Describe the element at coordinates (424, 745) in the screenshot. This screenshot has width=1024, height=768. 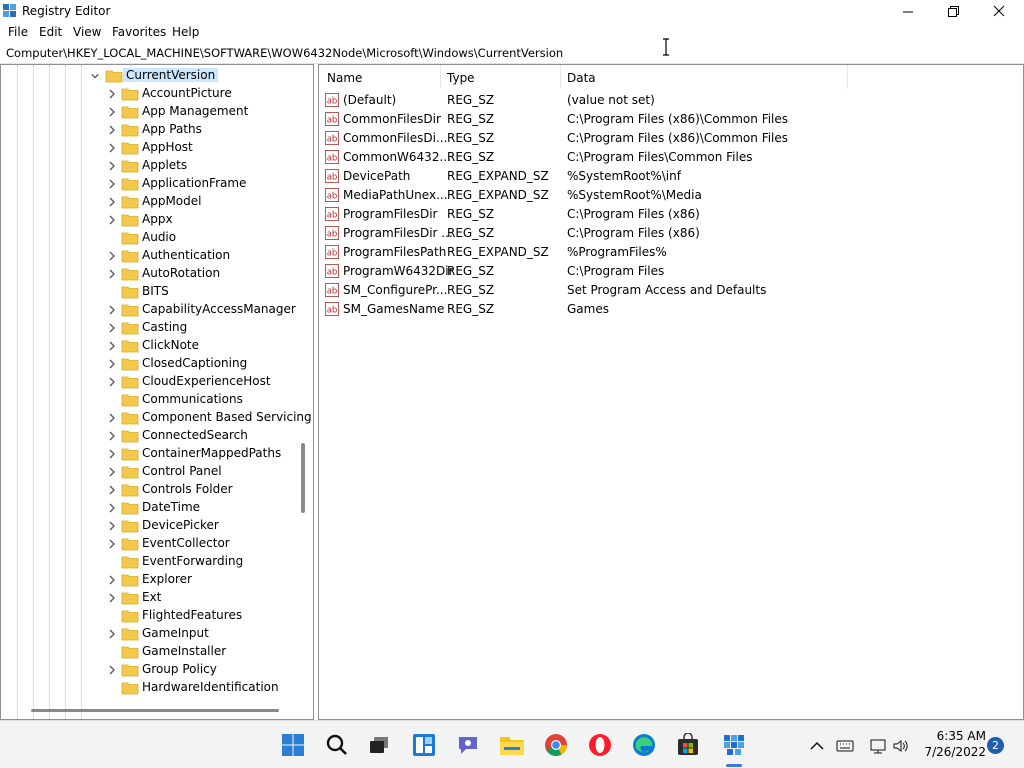
I see `widgets-button` at that location.